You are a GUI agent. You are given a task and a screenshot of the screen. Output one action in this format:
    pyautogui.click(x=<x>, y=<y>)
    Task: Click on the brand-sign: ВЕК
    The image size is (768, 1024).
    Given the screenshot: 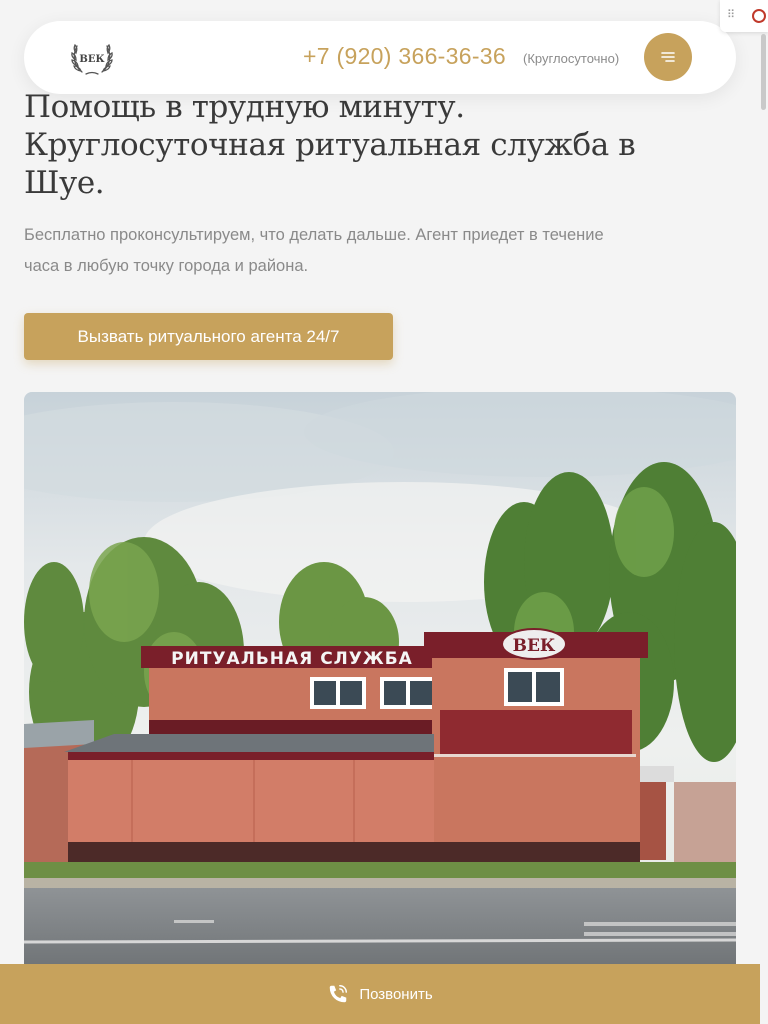 What is the action you would take?
    pyautogui.click(x=534, y=646)
    